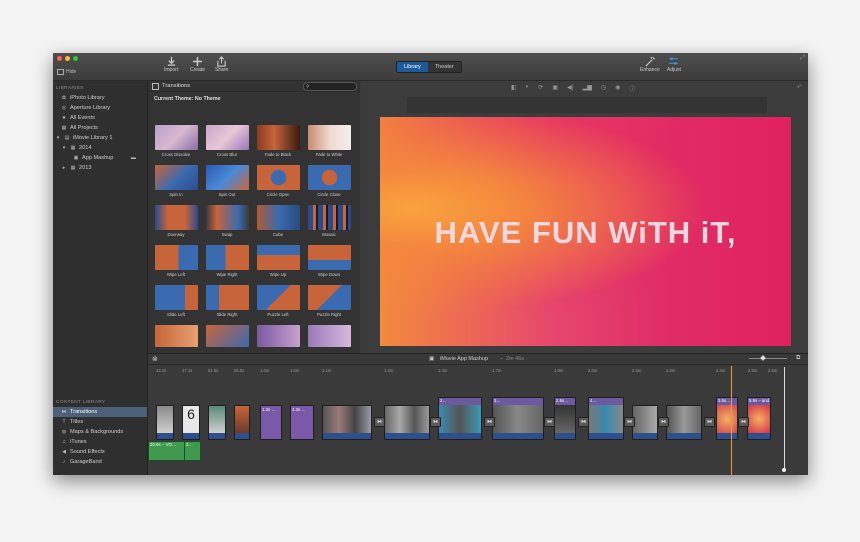 This screenshot has height=542, width=860. I want to click on enhance-button: Enhance, so click(650, 64).